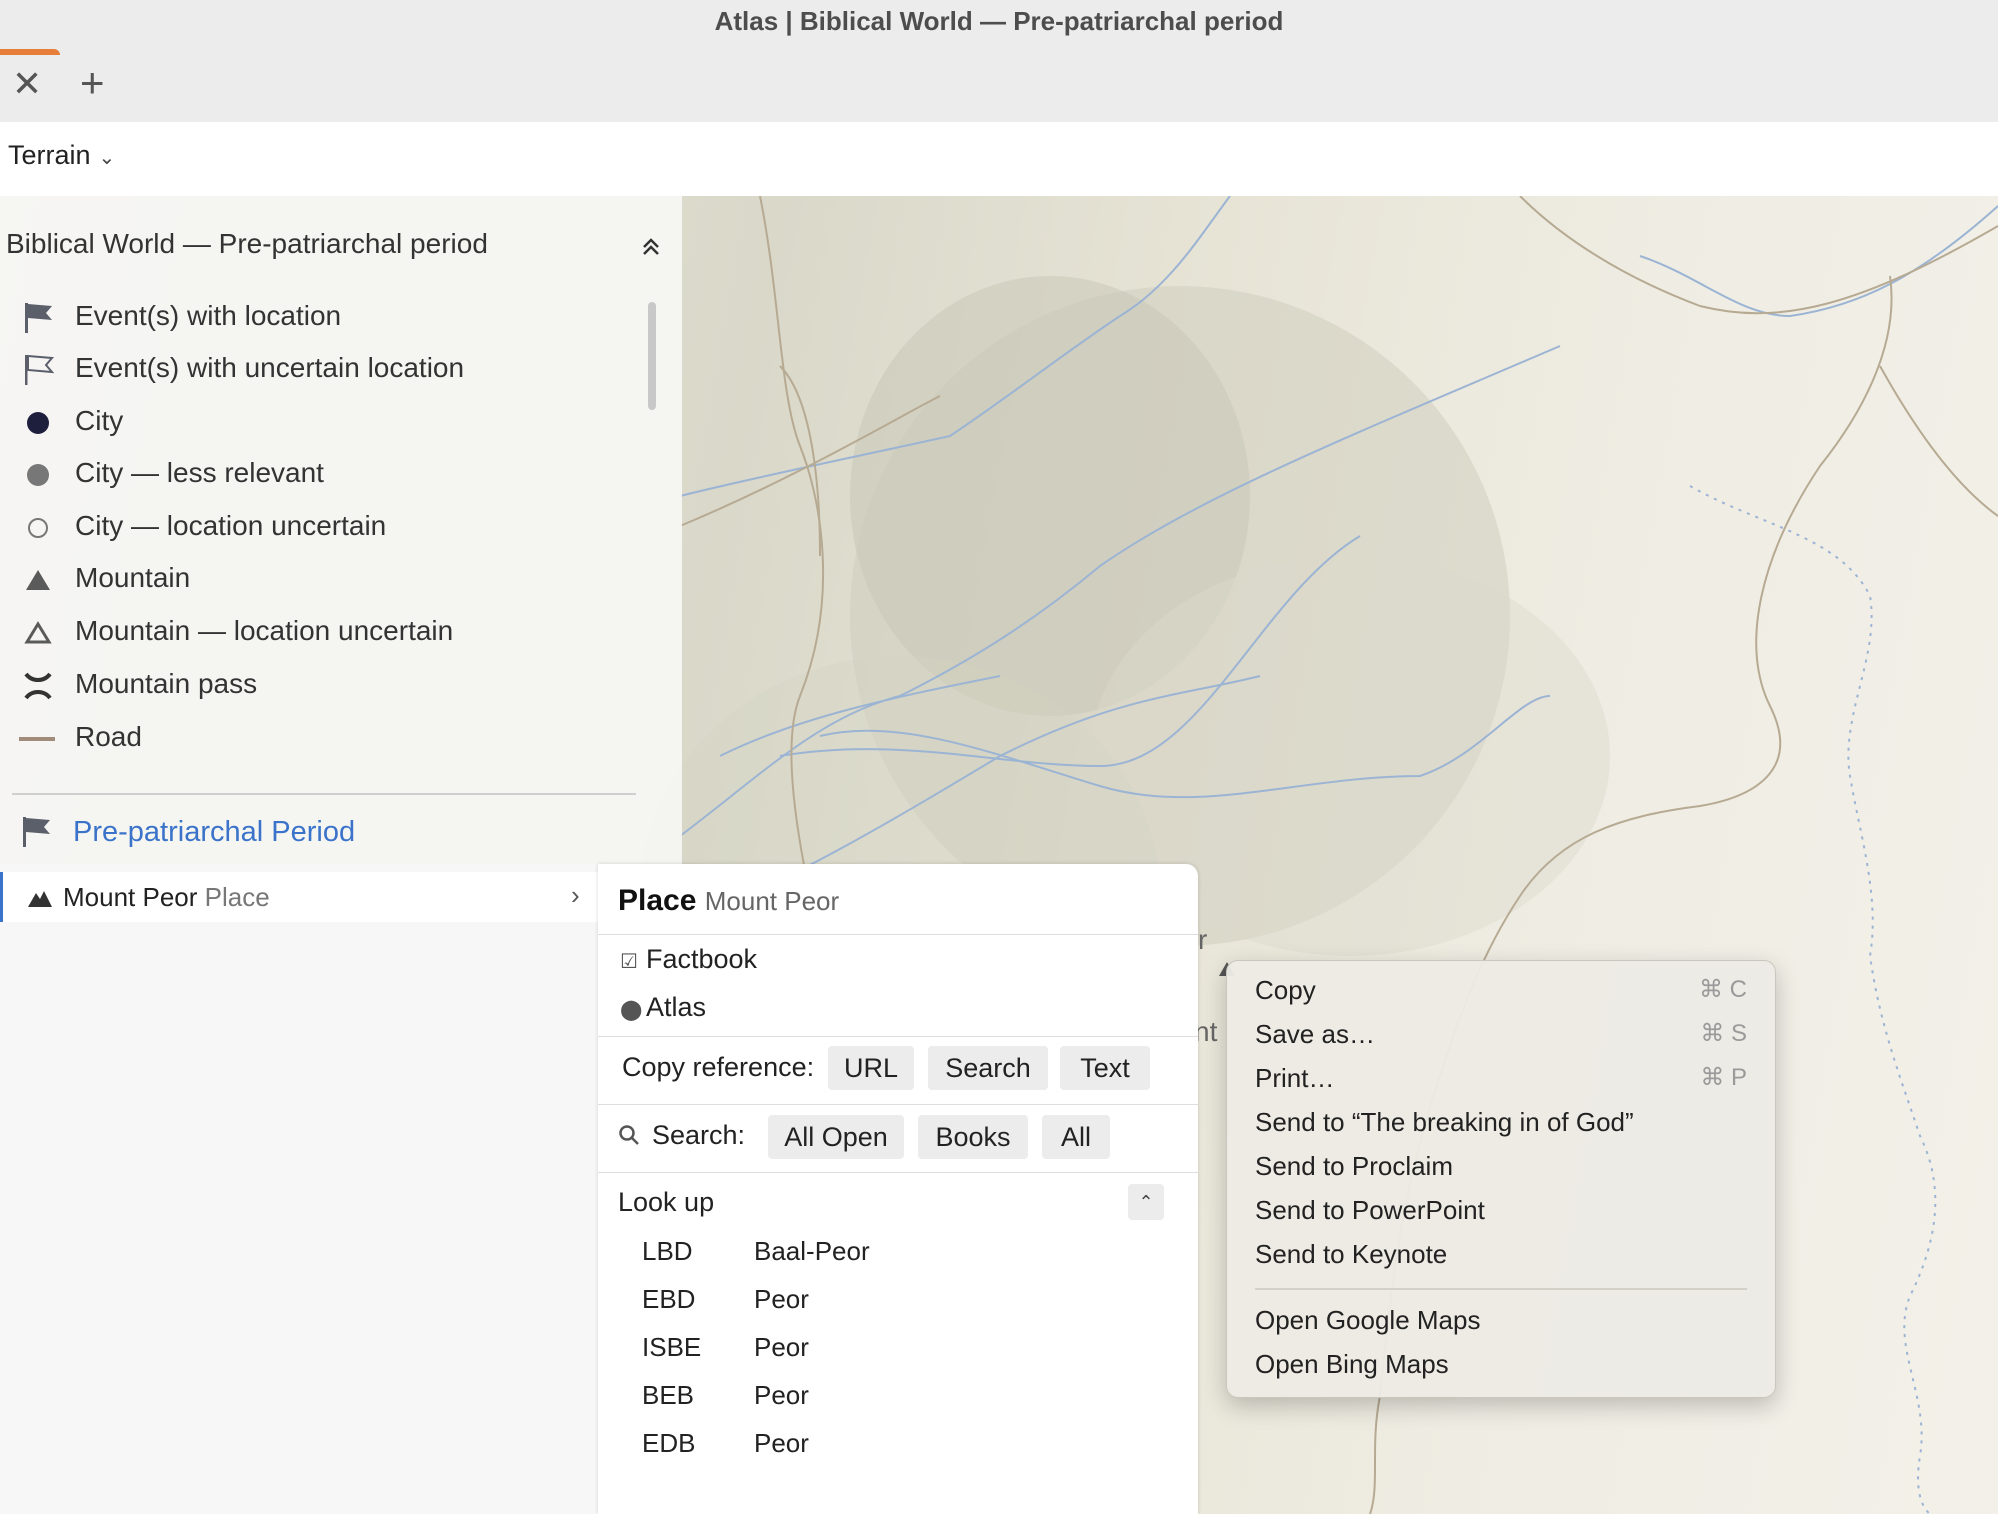 The width and height of the screenshot is (1998, 1514). Describe the element at coordinates (38, 475) in the screenshot. I see `city-gray-dot-icon` at that location.